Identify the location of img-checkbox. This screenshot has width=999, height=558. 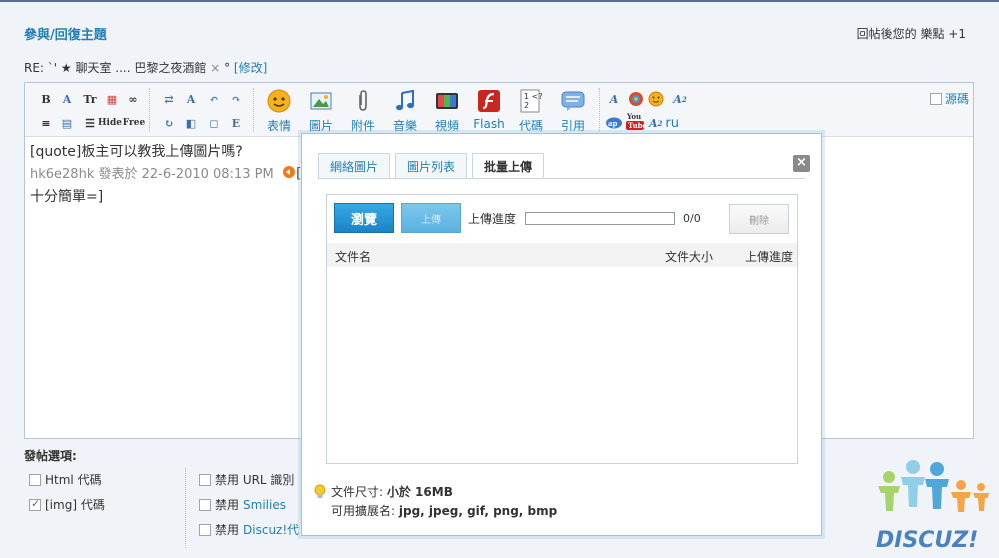
(35, 504).